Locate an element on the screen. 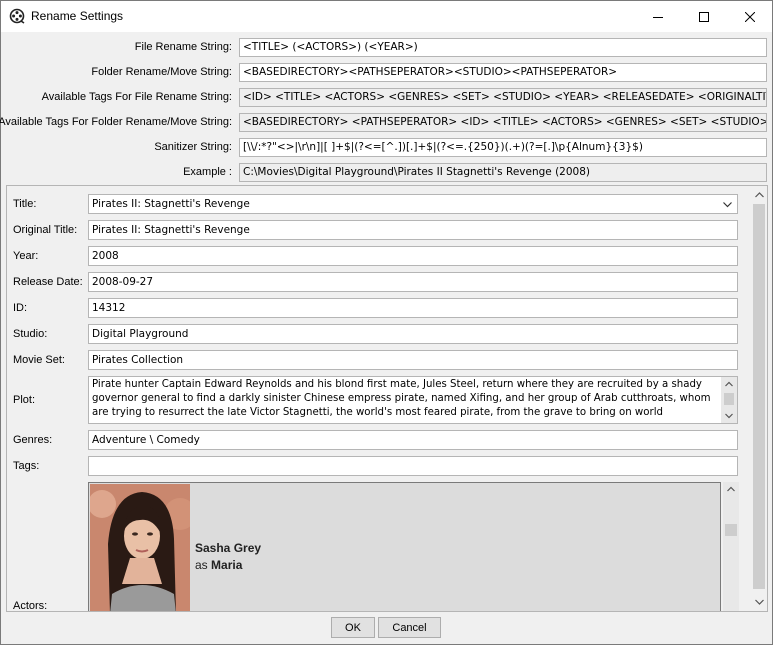  plot-label: Plot: is located at coordinates (24, 400).